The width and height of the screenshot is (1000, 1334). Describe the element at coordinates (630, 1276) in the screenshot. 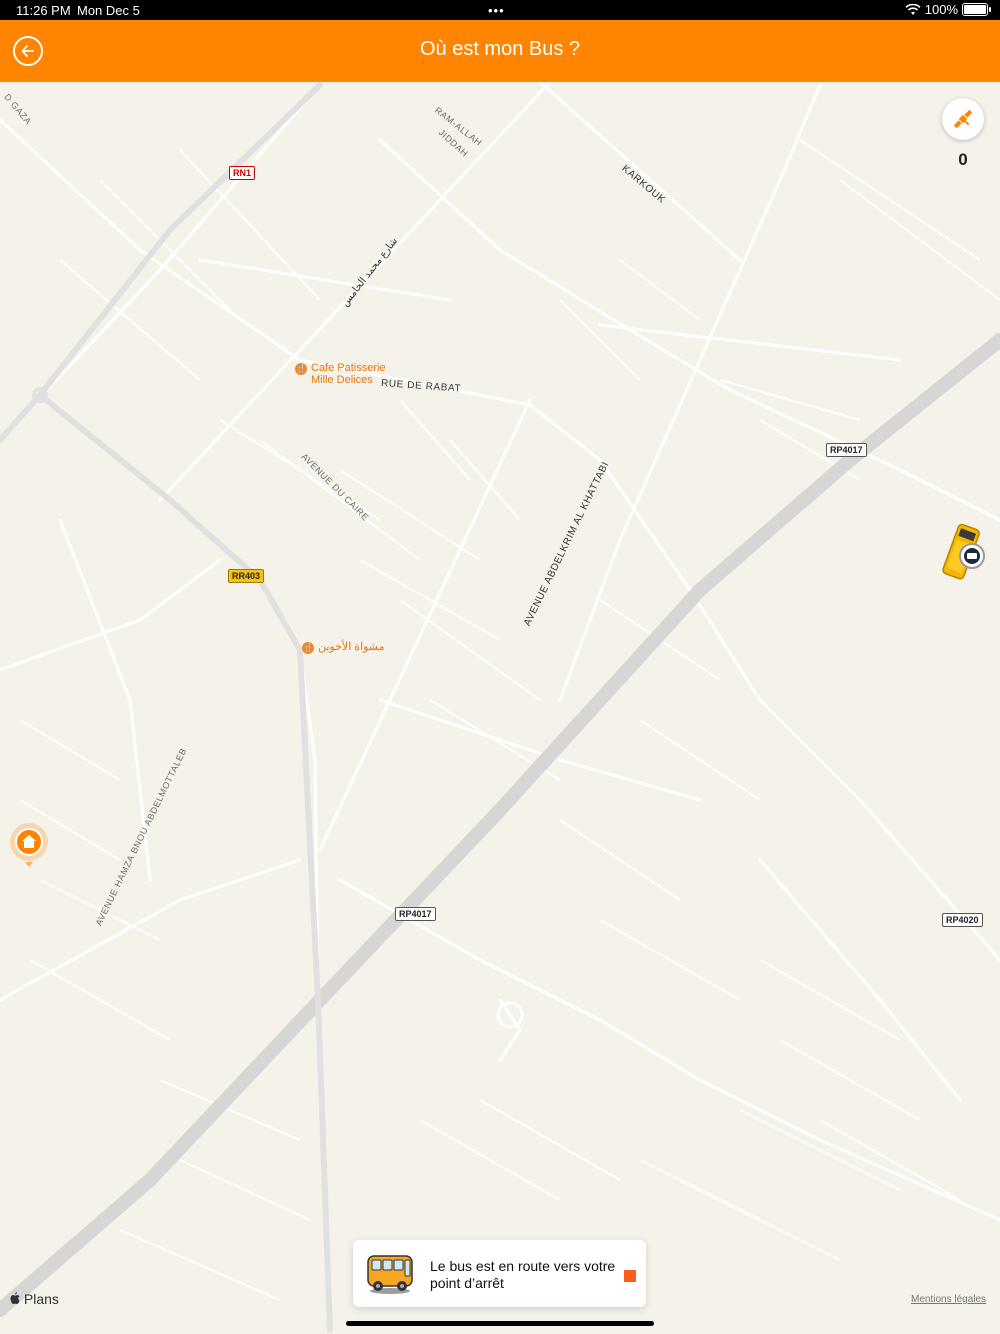

I see `toast-close-icon` at that location.